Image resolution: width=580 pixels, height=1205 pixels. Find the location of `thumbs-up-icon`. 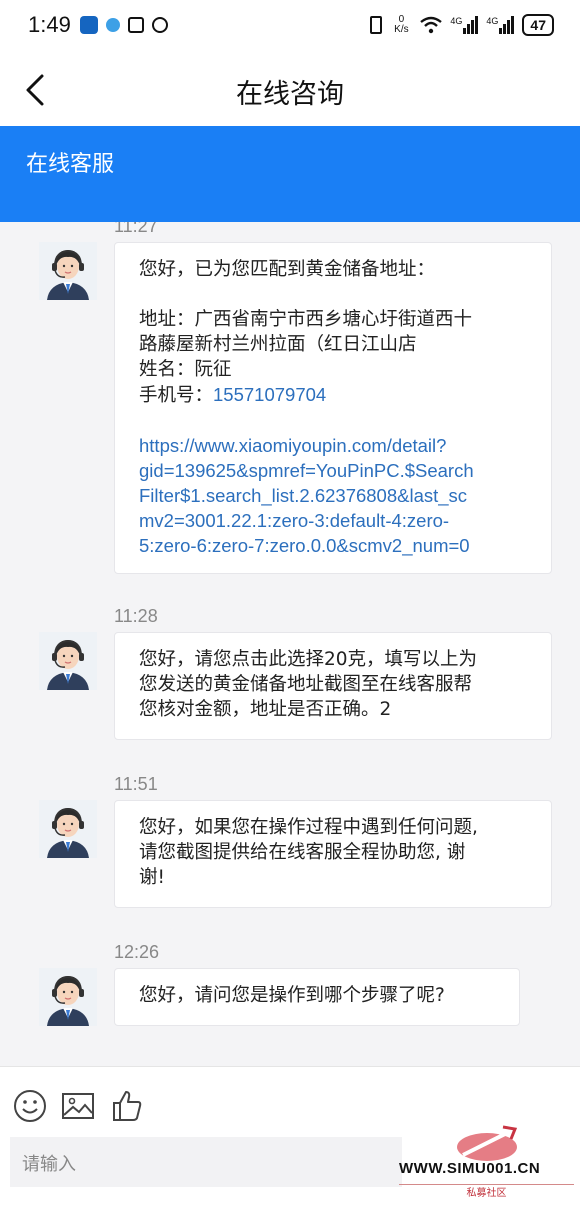

thumbs-up-icon is located at coordinates (127, 1106).